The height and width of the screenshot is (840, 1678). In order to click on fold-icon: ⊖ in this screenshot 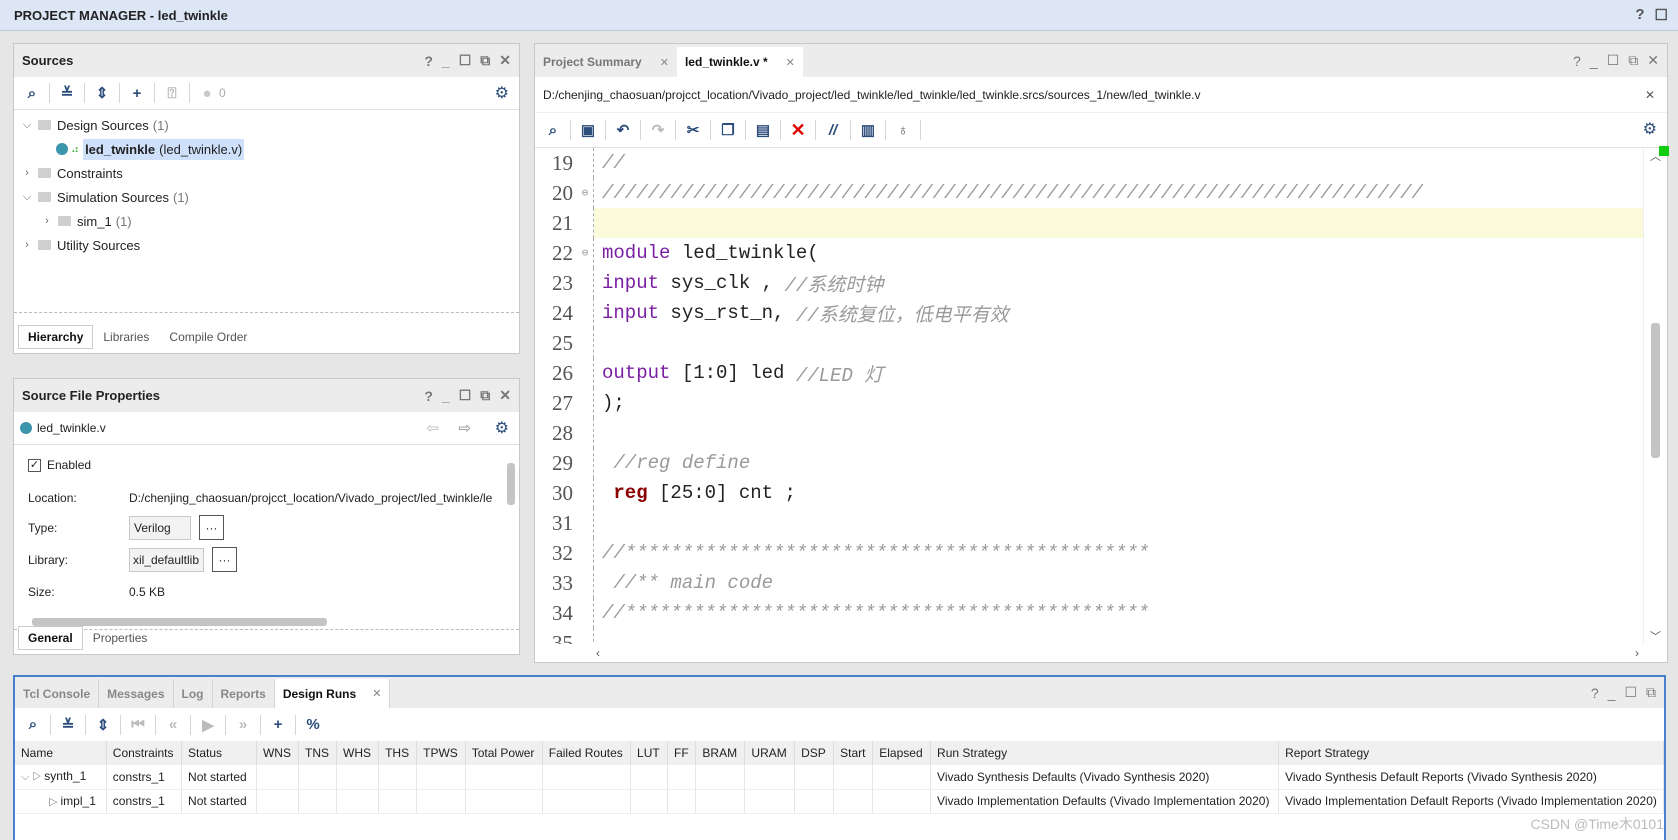, I will do `click(585, 253)`.